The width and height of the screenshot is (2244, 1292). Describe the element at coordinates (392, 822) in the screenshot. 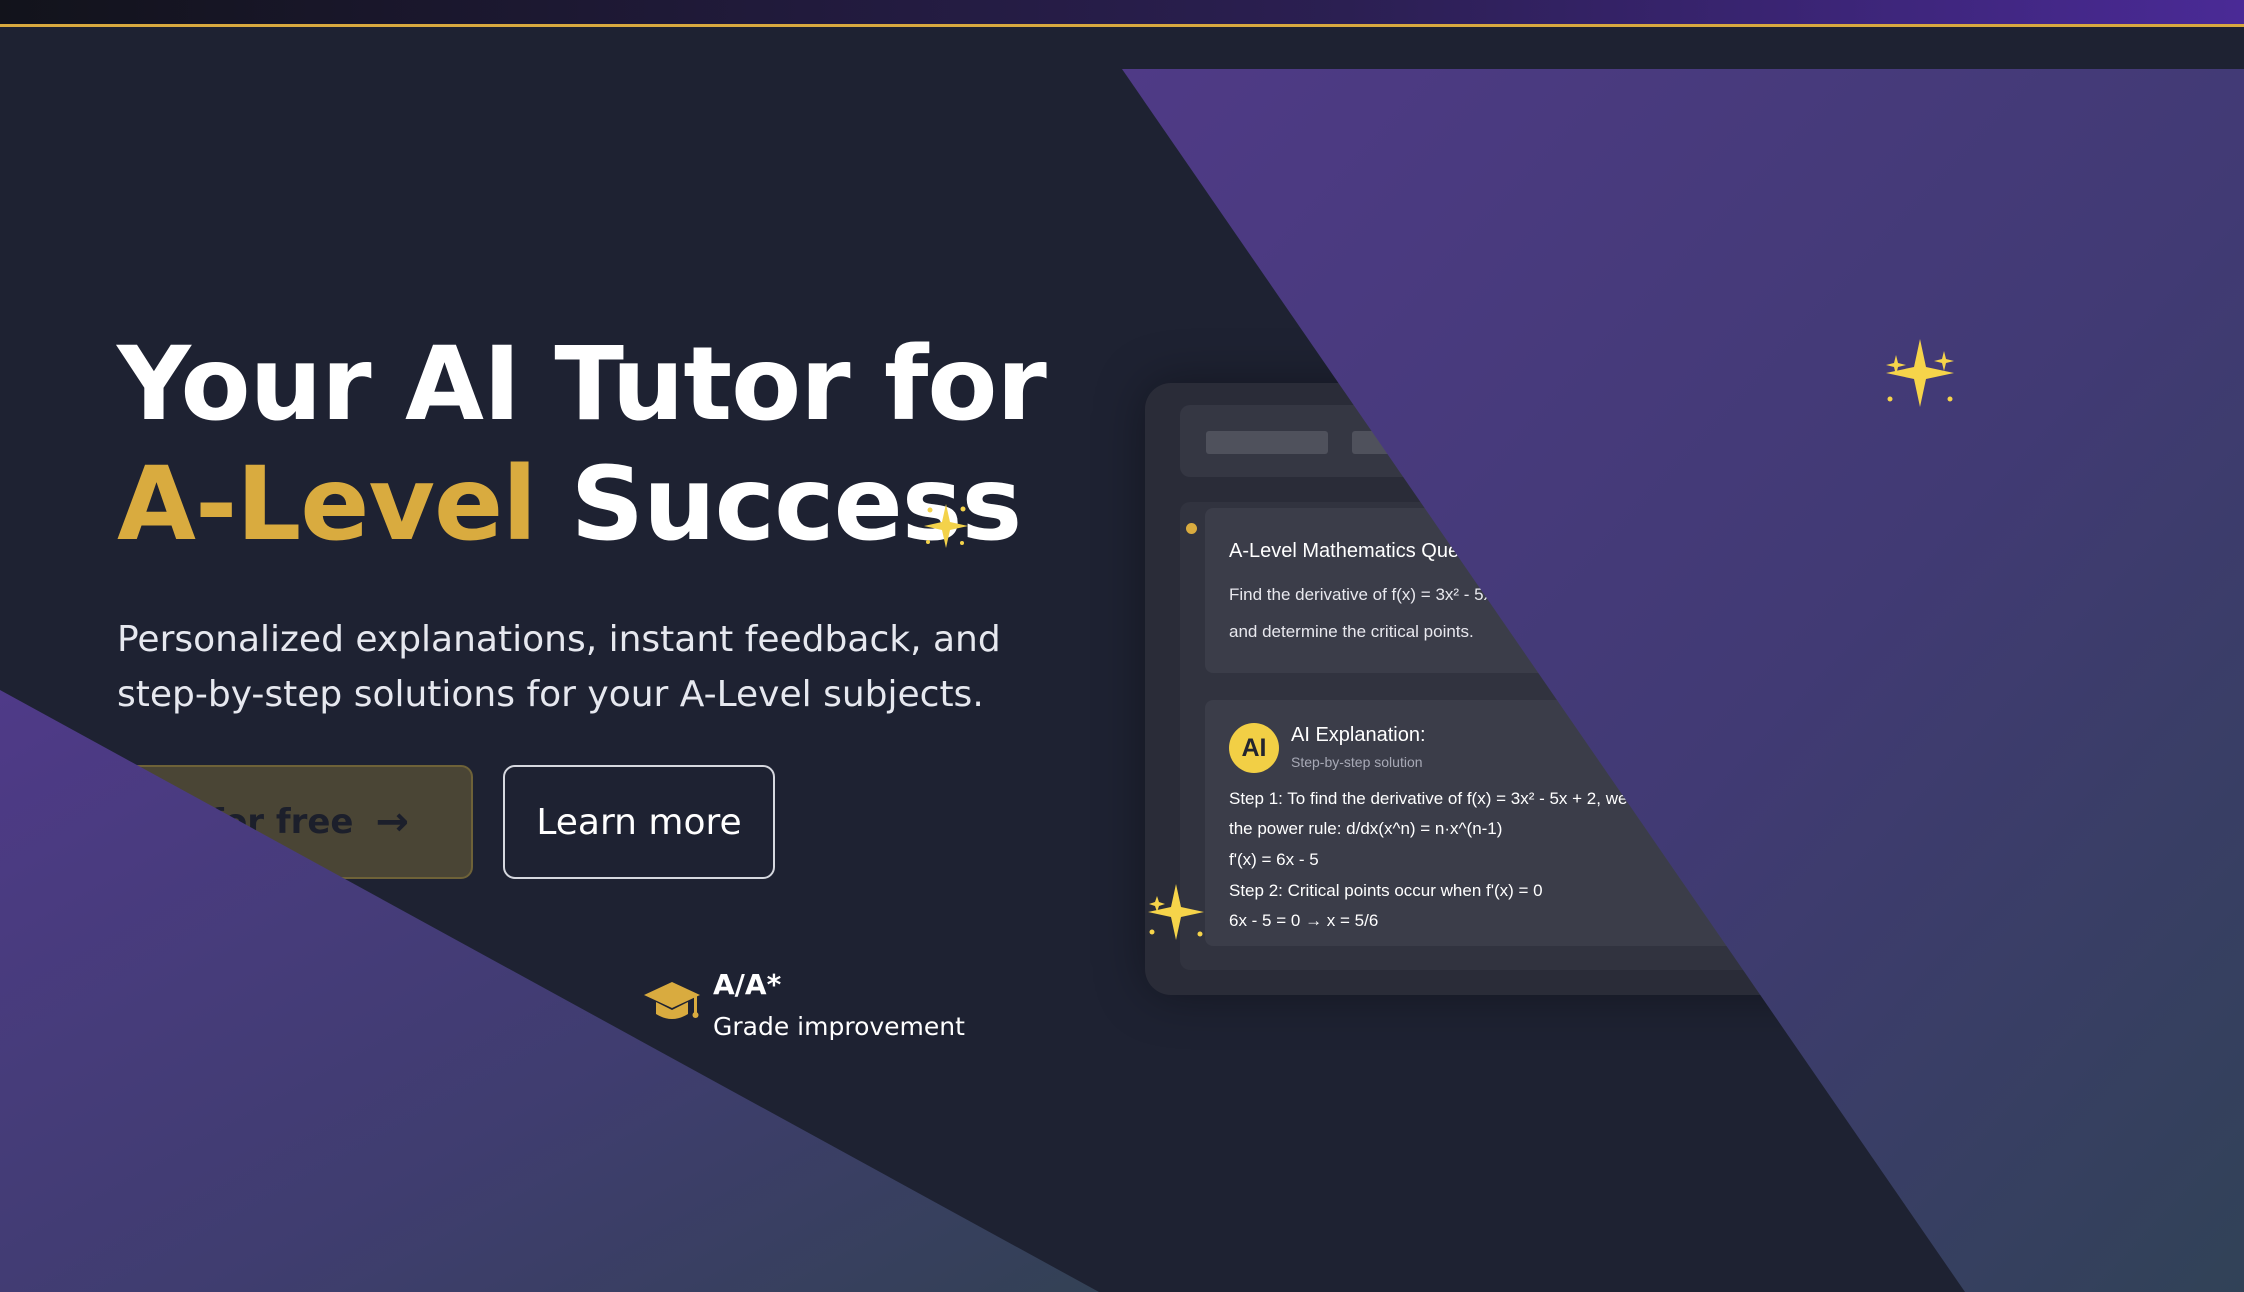

I see `arrow-right-icon: →` at that location.